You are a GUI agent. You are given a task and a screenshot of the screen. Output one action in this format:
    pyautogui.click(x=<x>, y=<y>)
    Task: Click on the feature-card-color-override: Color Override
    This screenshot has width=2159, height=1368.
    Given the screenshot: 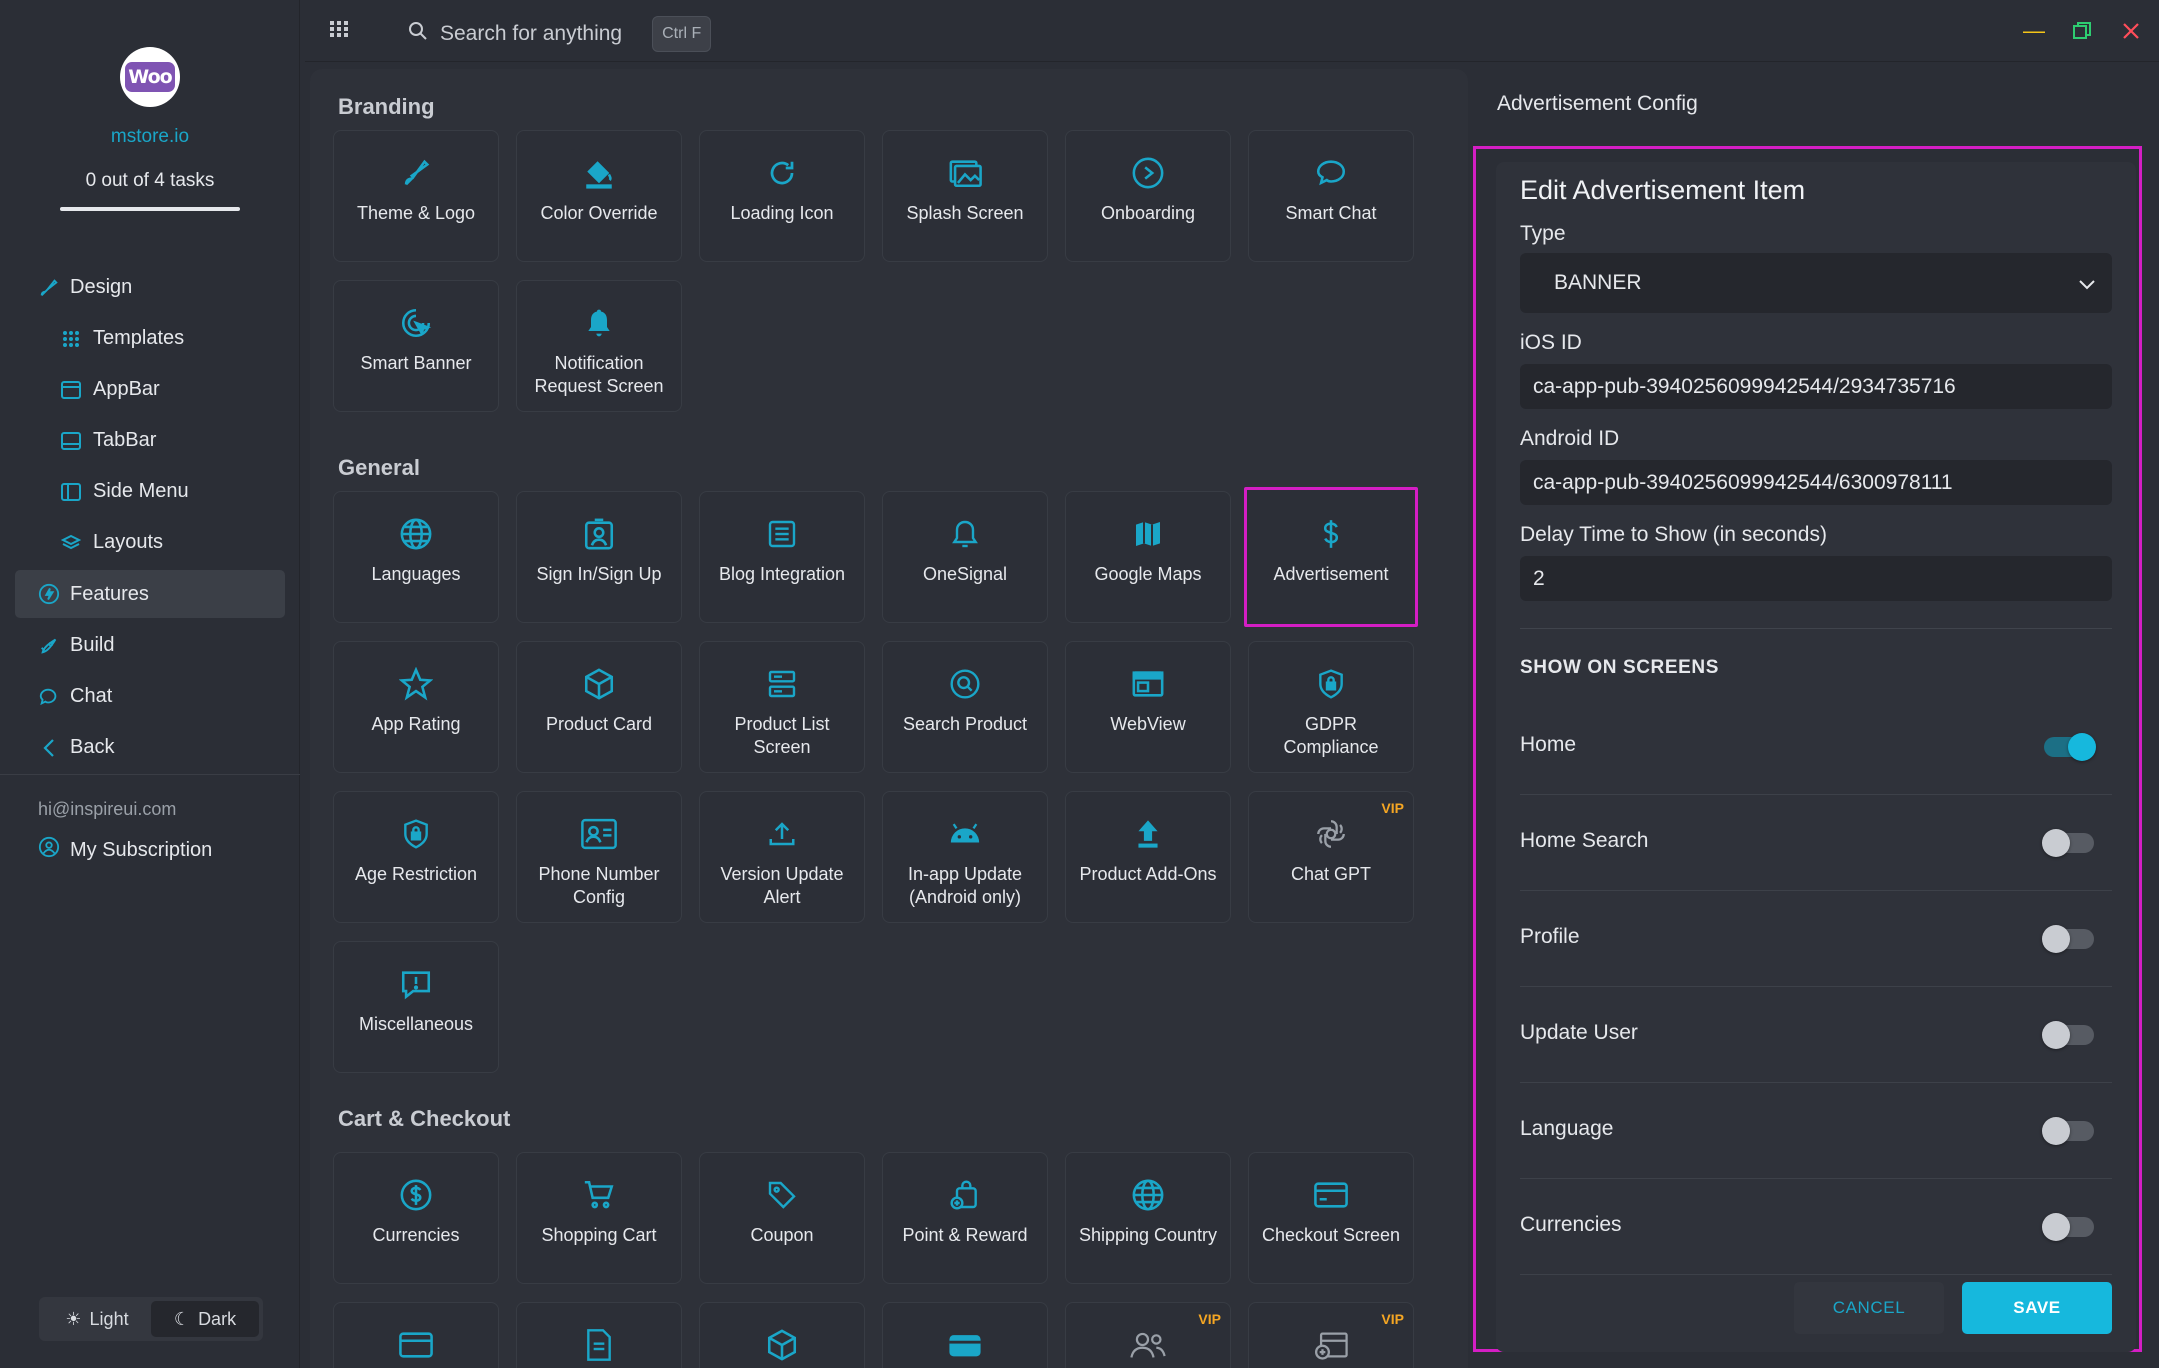 What is the action you would take?
    pyautogui.click(x=599, y=196)
    